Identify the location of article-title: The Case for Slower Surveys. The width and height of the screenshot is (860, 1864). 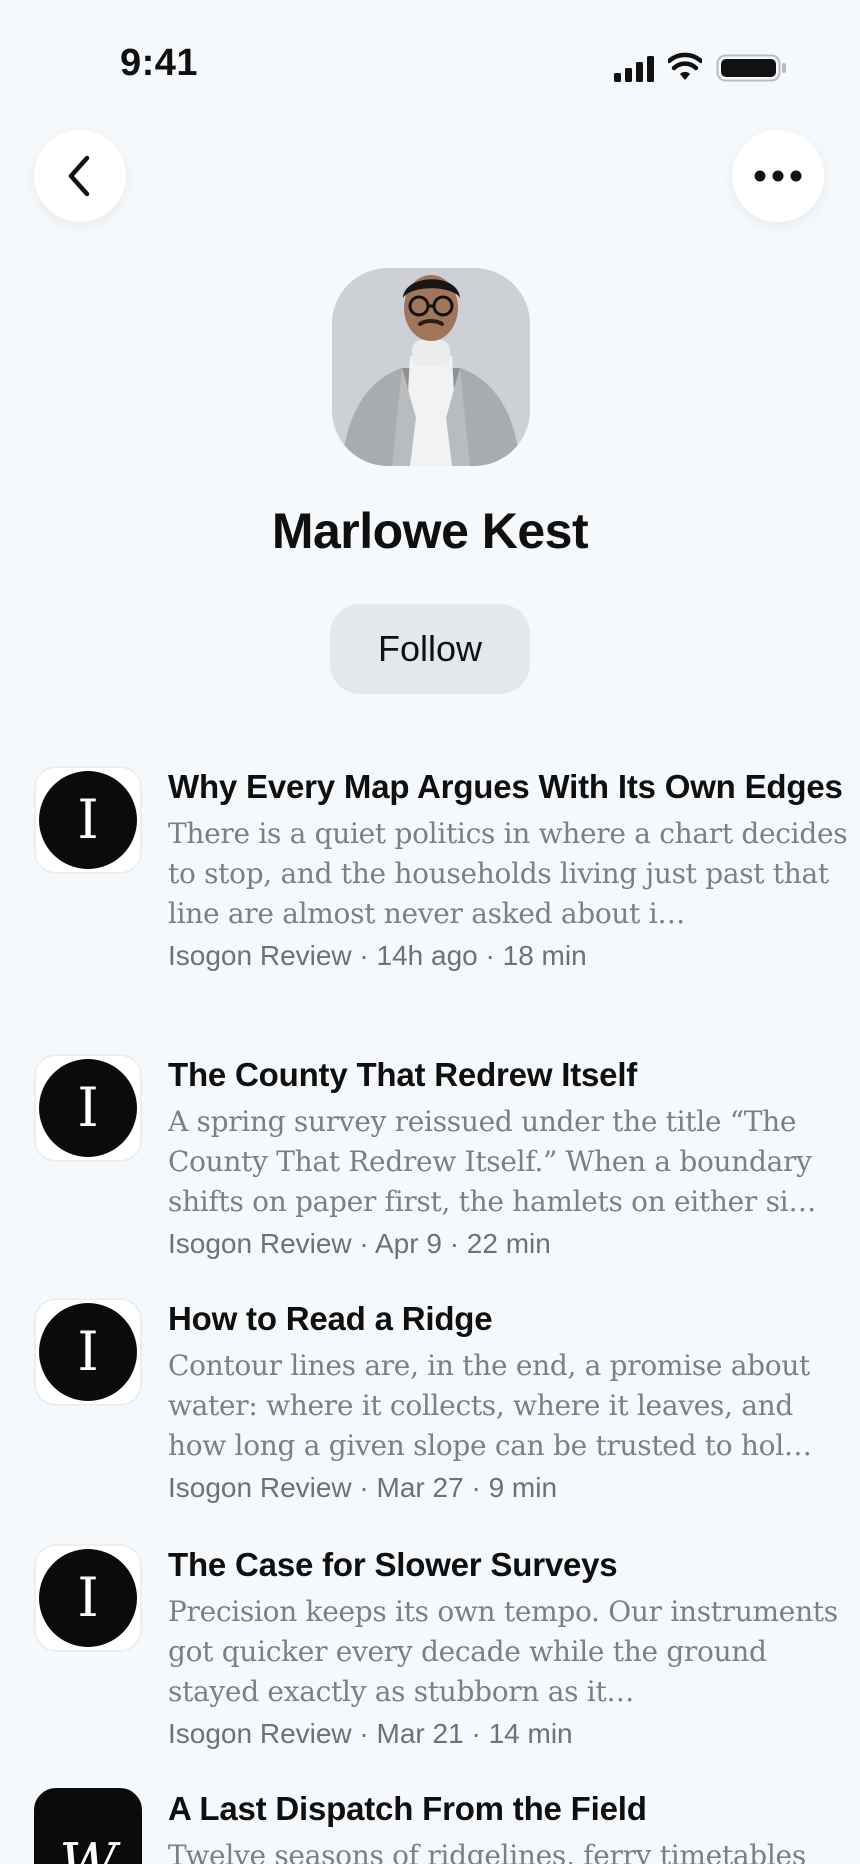
(513, 1565).